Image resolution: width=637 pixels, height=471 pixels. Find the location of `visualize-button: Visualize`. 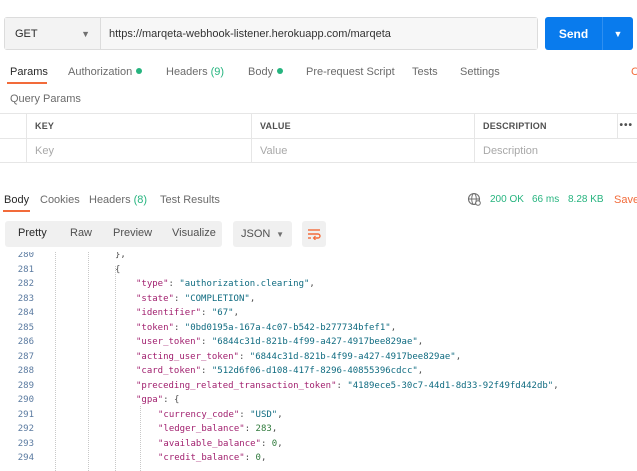

visualize-button: Visualize is located at coordinates (194, 233).